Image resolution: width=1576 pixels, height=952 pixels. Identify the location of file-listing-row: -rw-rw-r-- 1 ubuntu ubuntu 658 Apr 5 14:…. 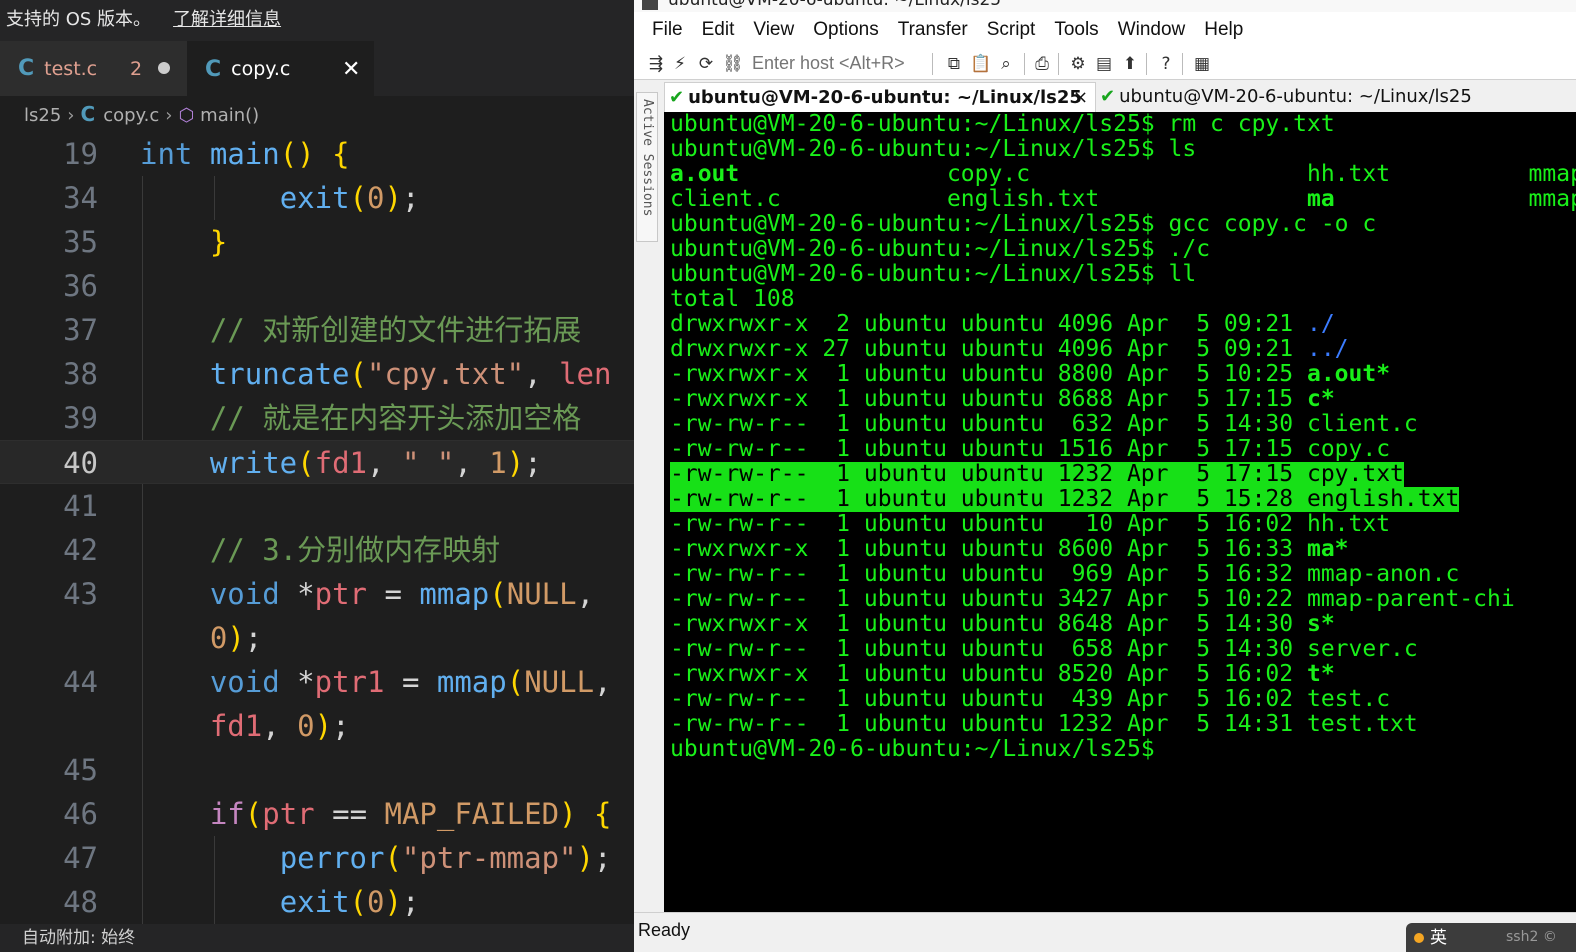
(1044, 649).